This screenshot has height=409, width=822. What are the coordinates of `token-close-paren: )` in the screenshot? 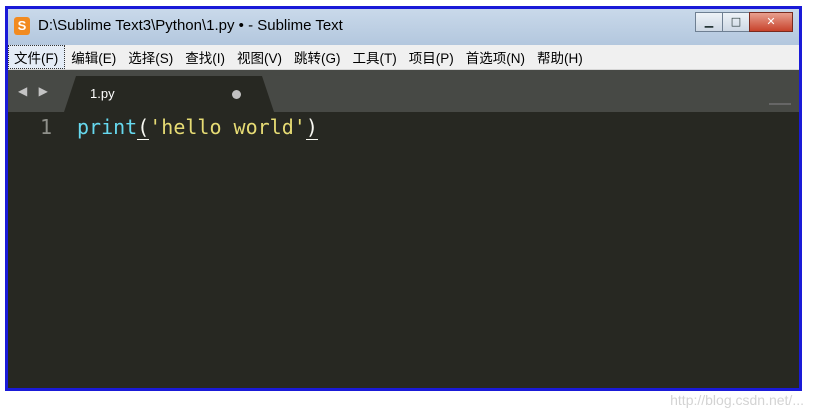 It's located at (311, 127).